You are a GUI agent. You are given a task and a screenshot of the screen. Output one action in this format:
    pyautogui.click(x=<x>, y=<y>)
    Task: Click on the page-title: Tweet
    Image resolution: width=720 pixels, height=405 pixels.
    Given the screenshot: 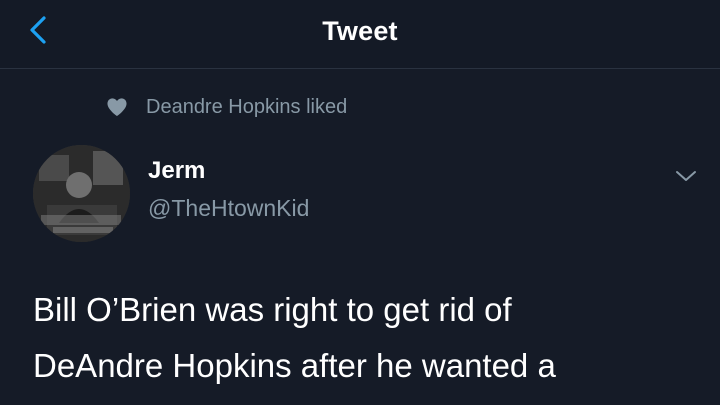 What is the action you would take?
    pyautogui.click(x=360, y=31)
    